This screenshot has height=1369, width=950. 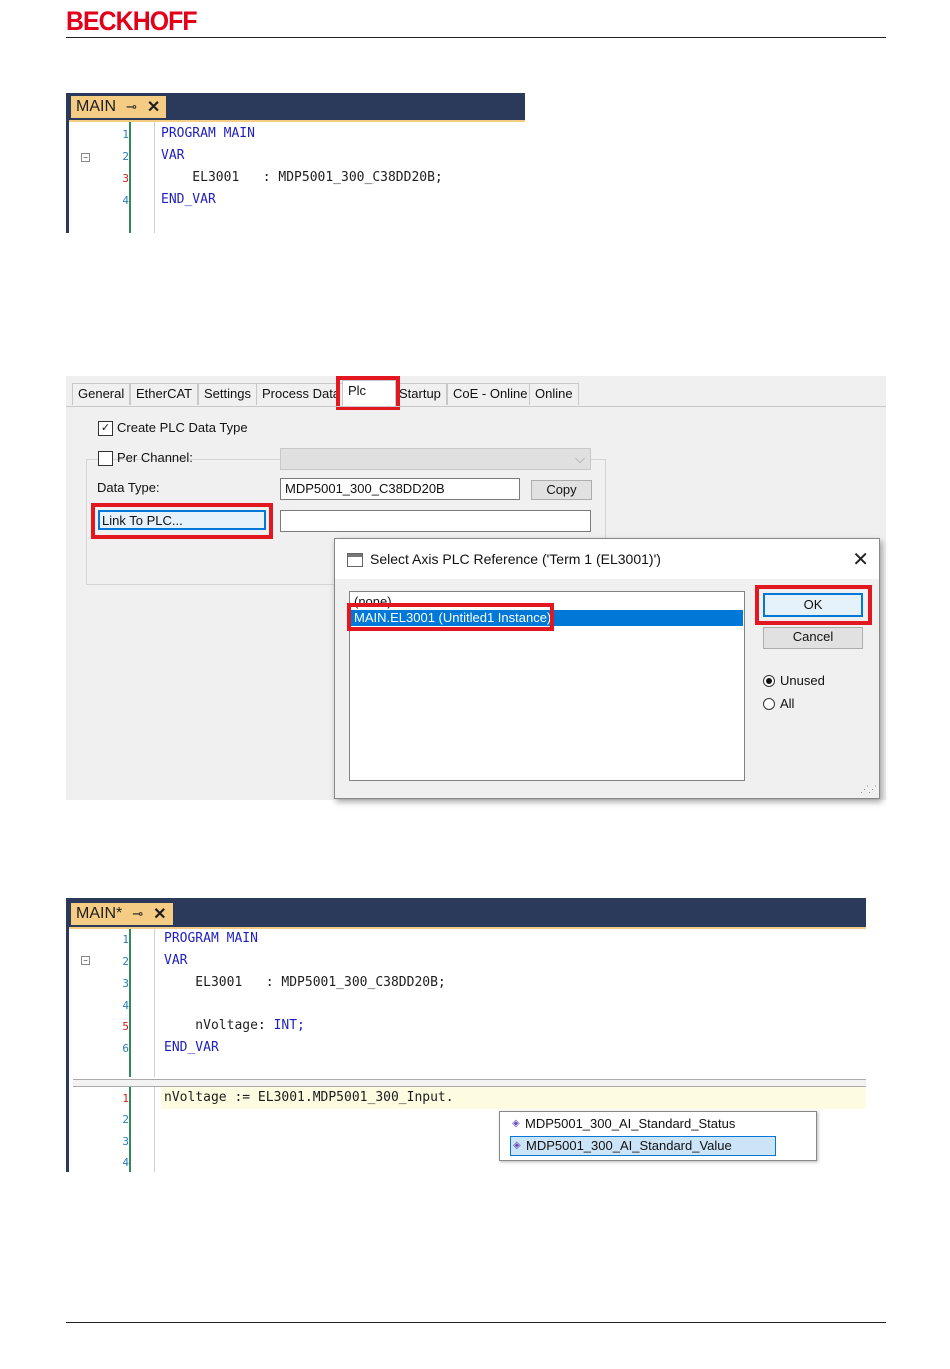 What do you see at coordinates (99, 913) in the screenshot?
I see `tab-title: MAIN*` at bounding box center [99, 913].